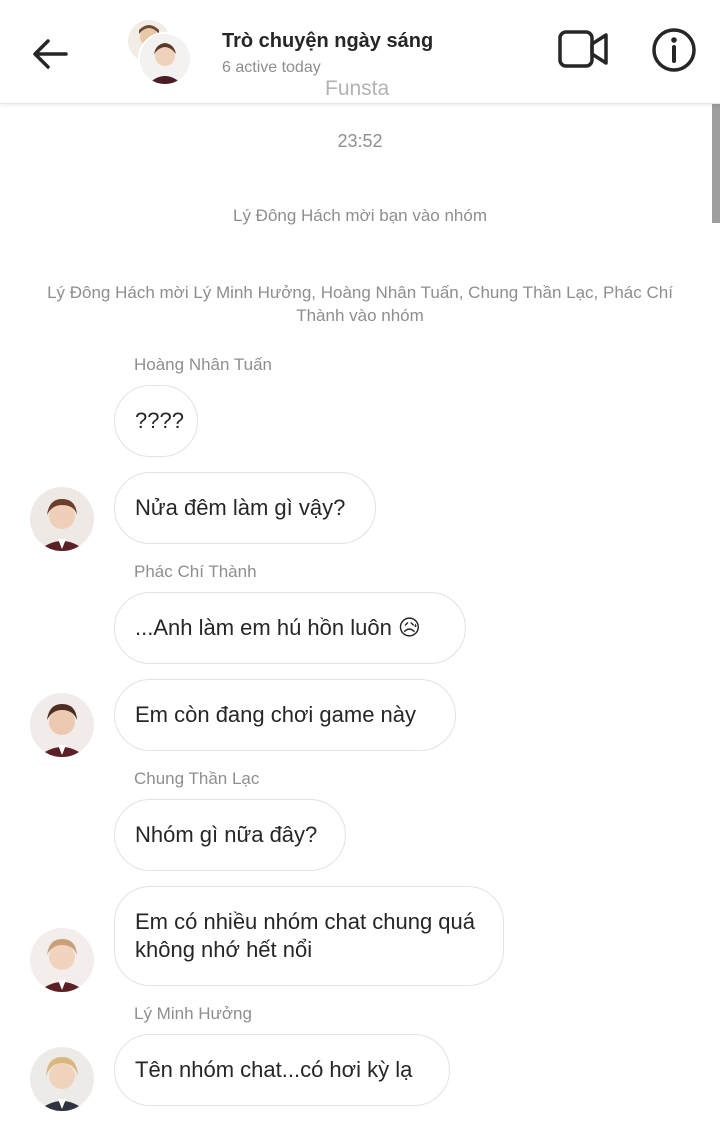 The image size is (720, 1122). What do you see at coordinates (282, 1070) in the screenshot?
I see `message-bubble: Tên nhóm chat...có hơi kỳ lạ` at bounding box center [282, 1070].